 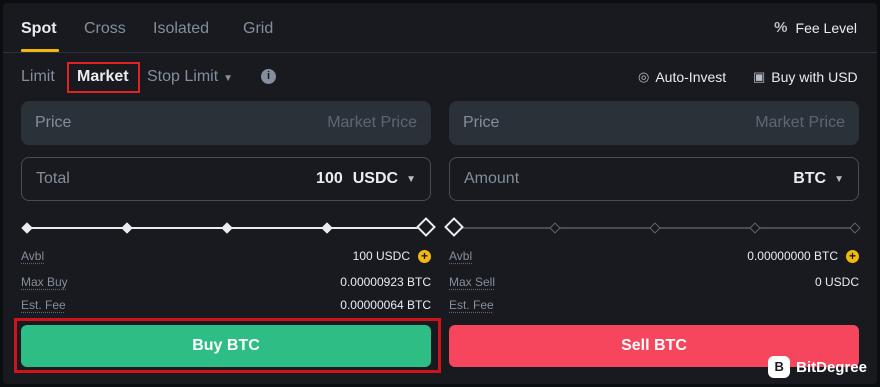 I want to click on sell-amount-label: Amount, so click(x=492, y=178).